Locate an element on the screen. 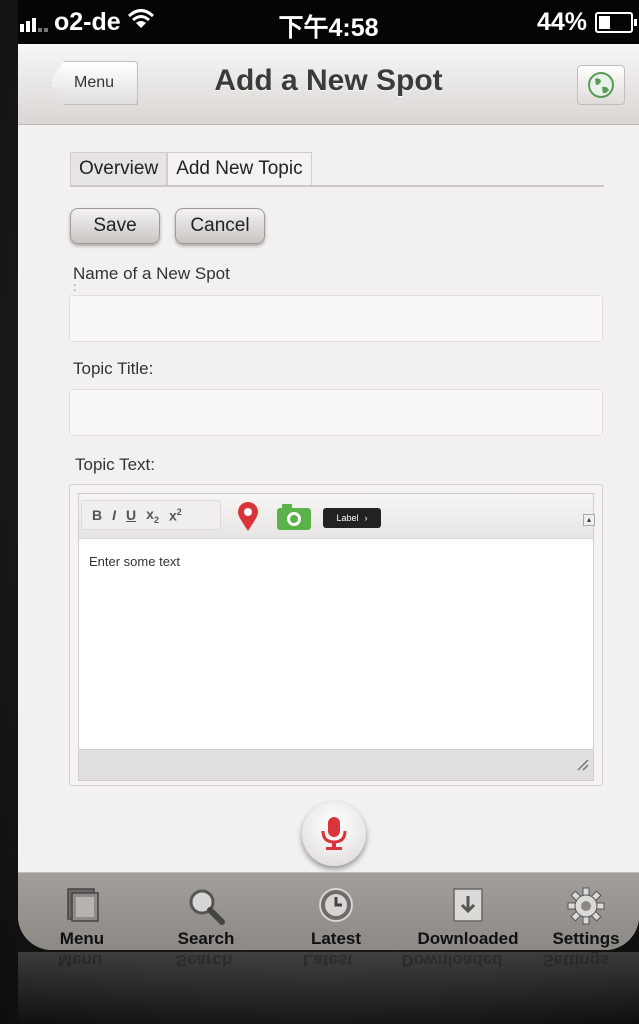  page-title: Add a New Spot is located at coordinates (328, 80).